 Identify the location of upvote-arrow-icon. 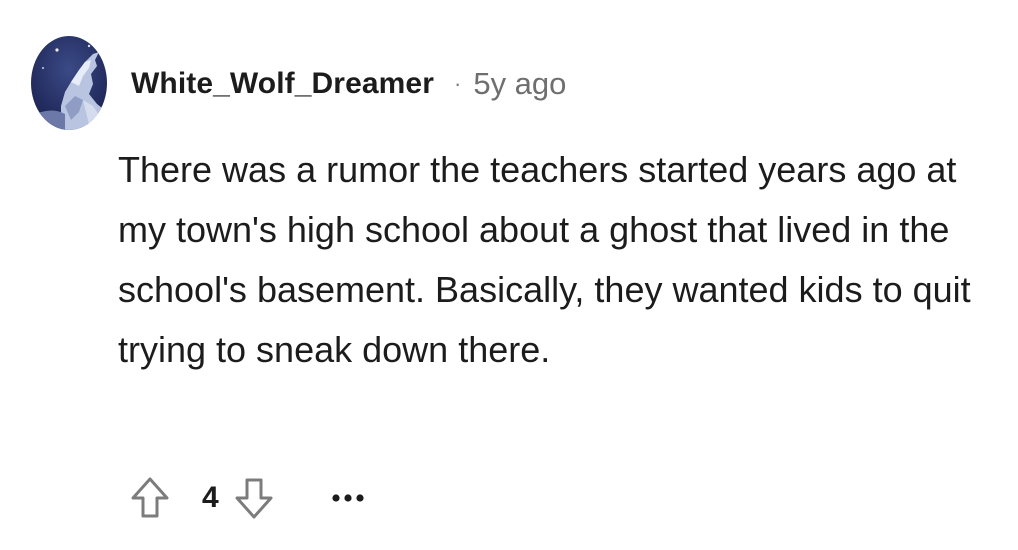
(150, 497).